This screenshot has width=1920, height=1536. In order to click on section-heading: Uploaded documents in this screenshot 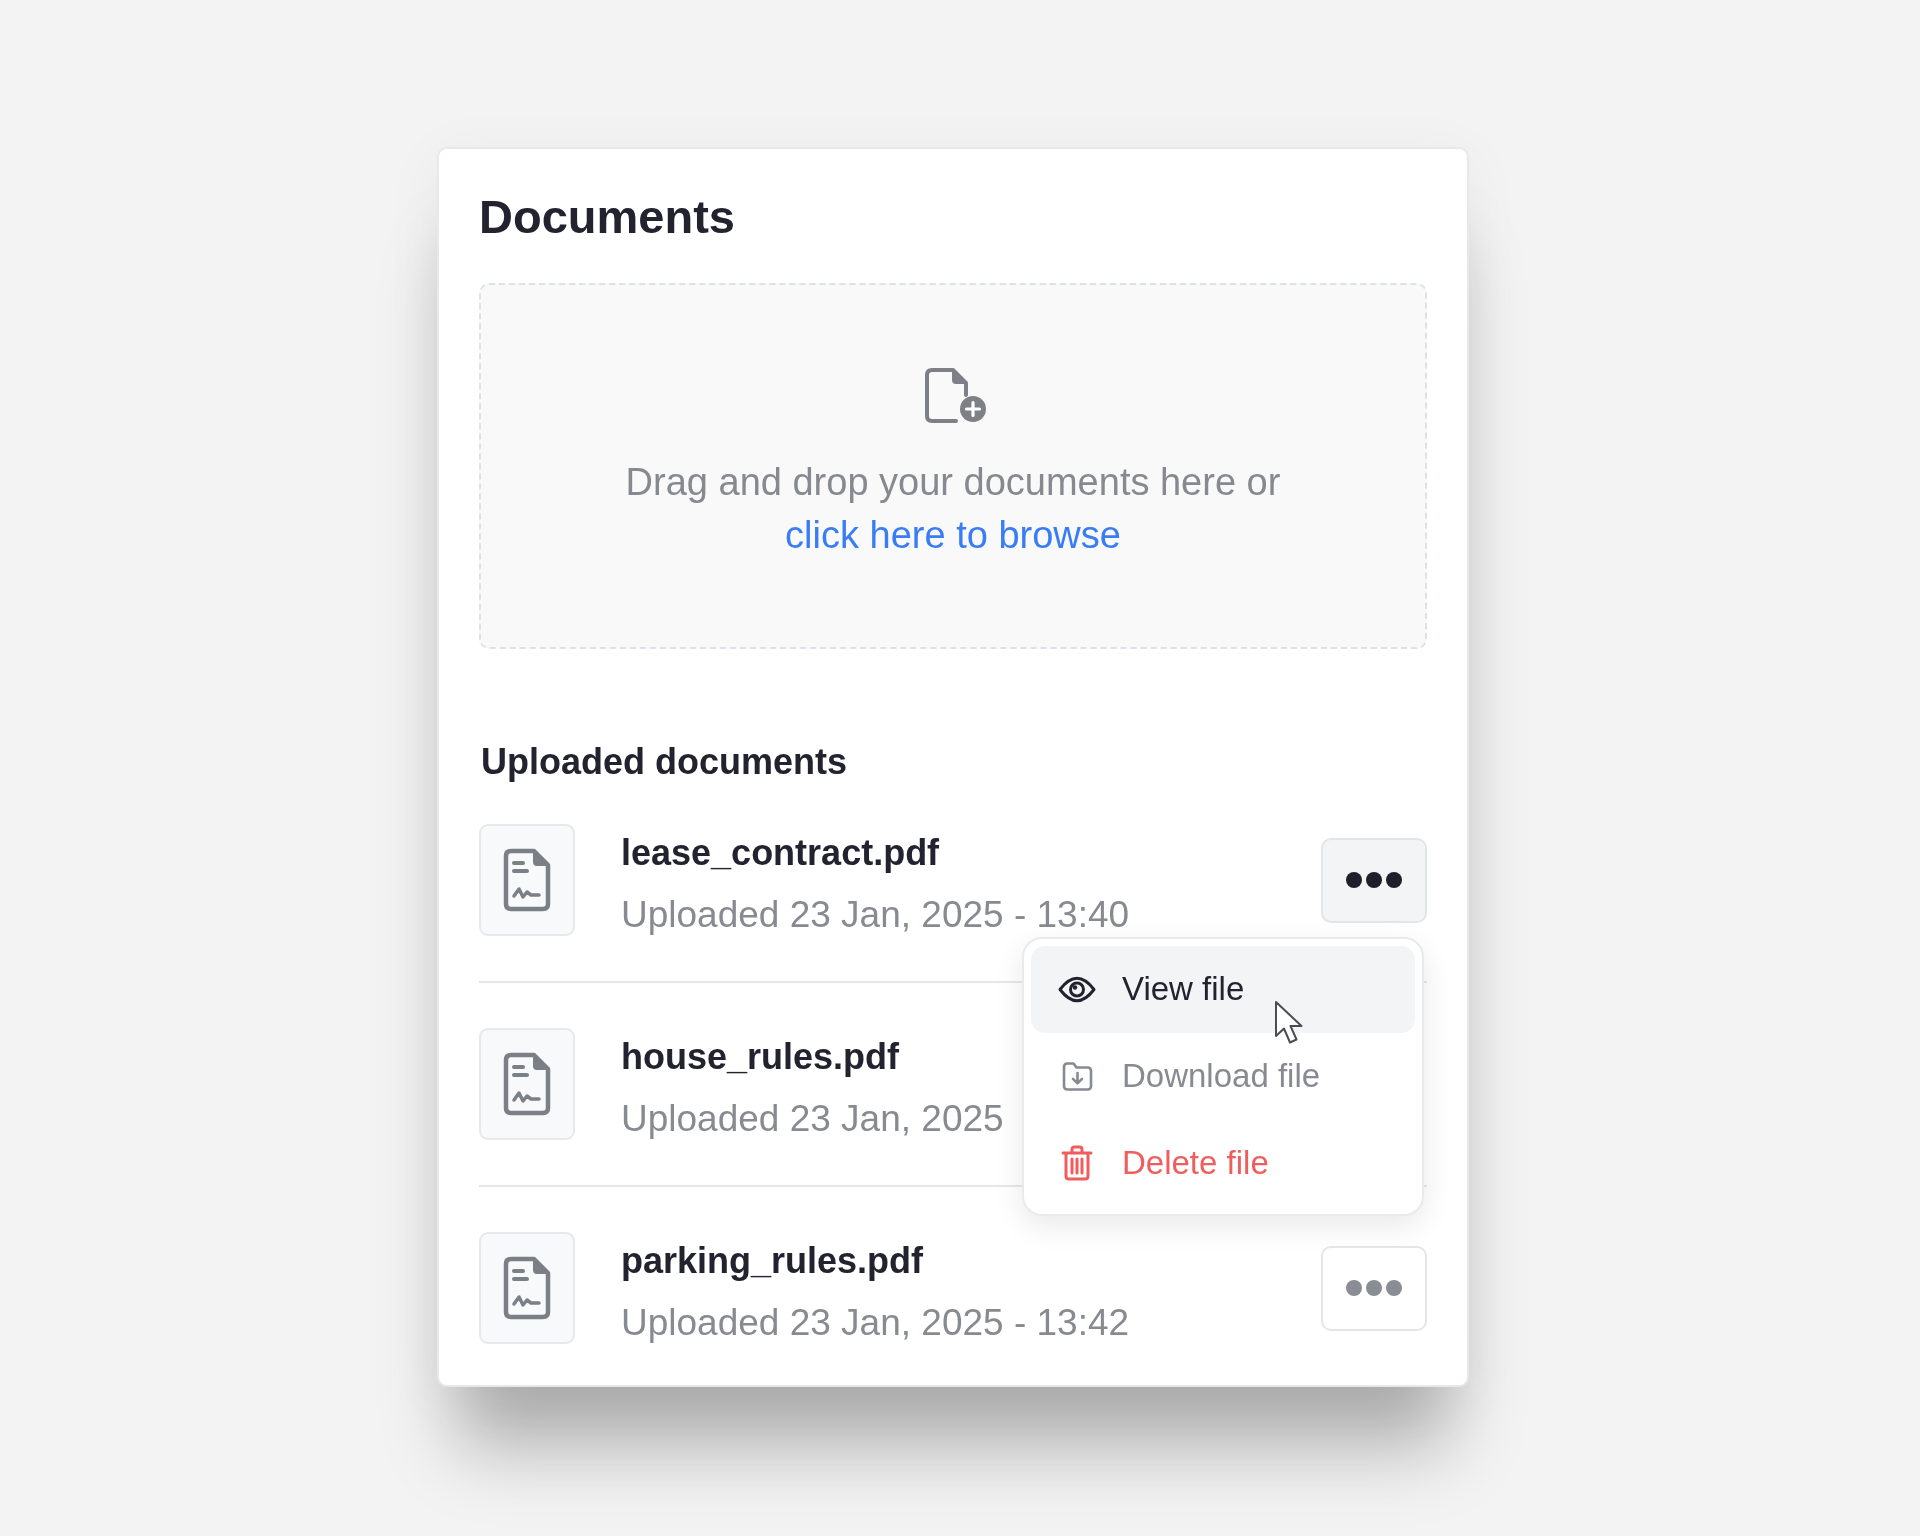, I will do `click(664, 762)`.